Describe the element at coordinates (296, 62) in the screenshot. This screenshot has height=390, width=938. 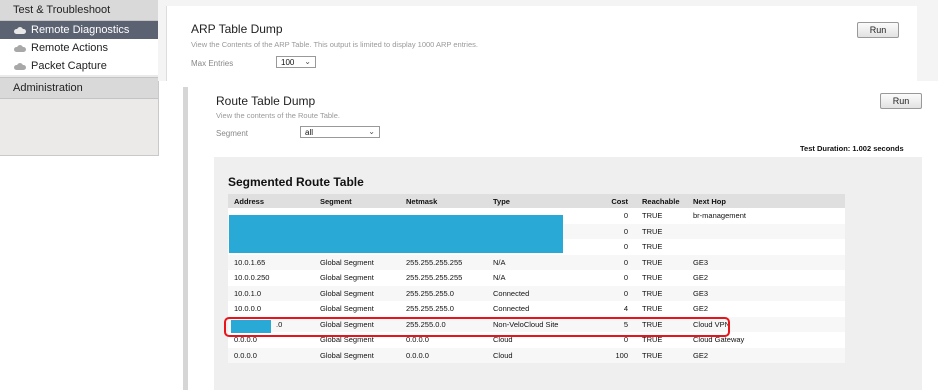
I see `max-entries-select: 100 ⌄` at that location.